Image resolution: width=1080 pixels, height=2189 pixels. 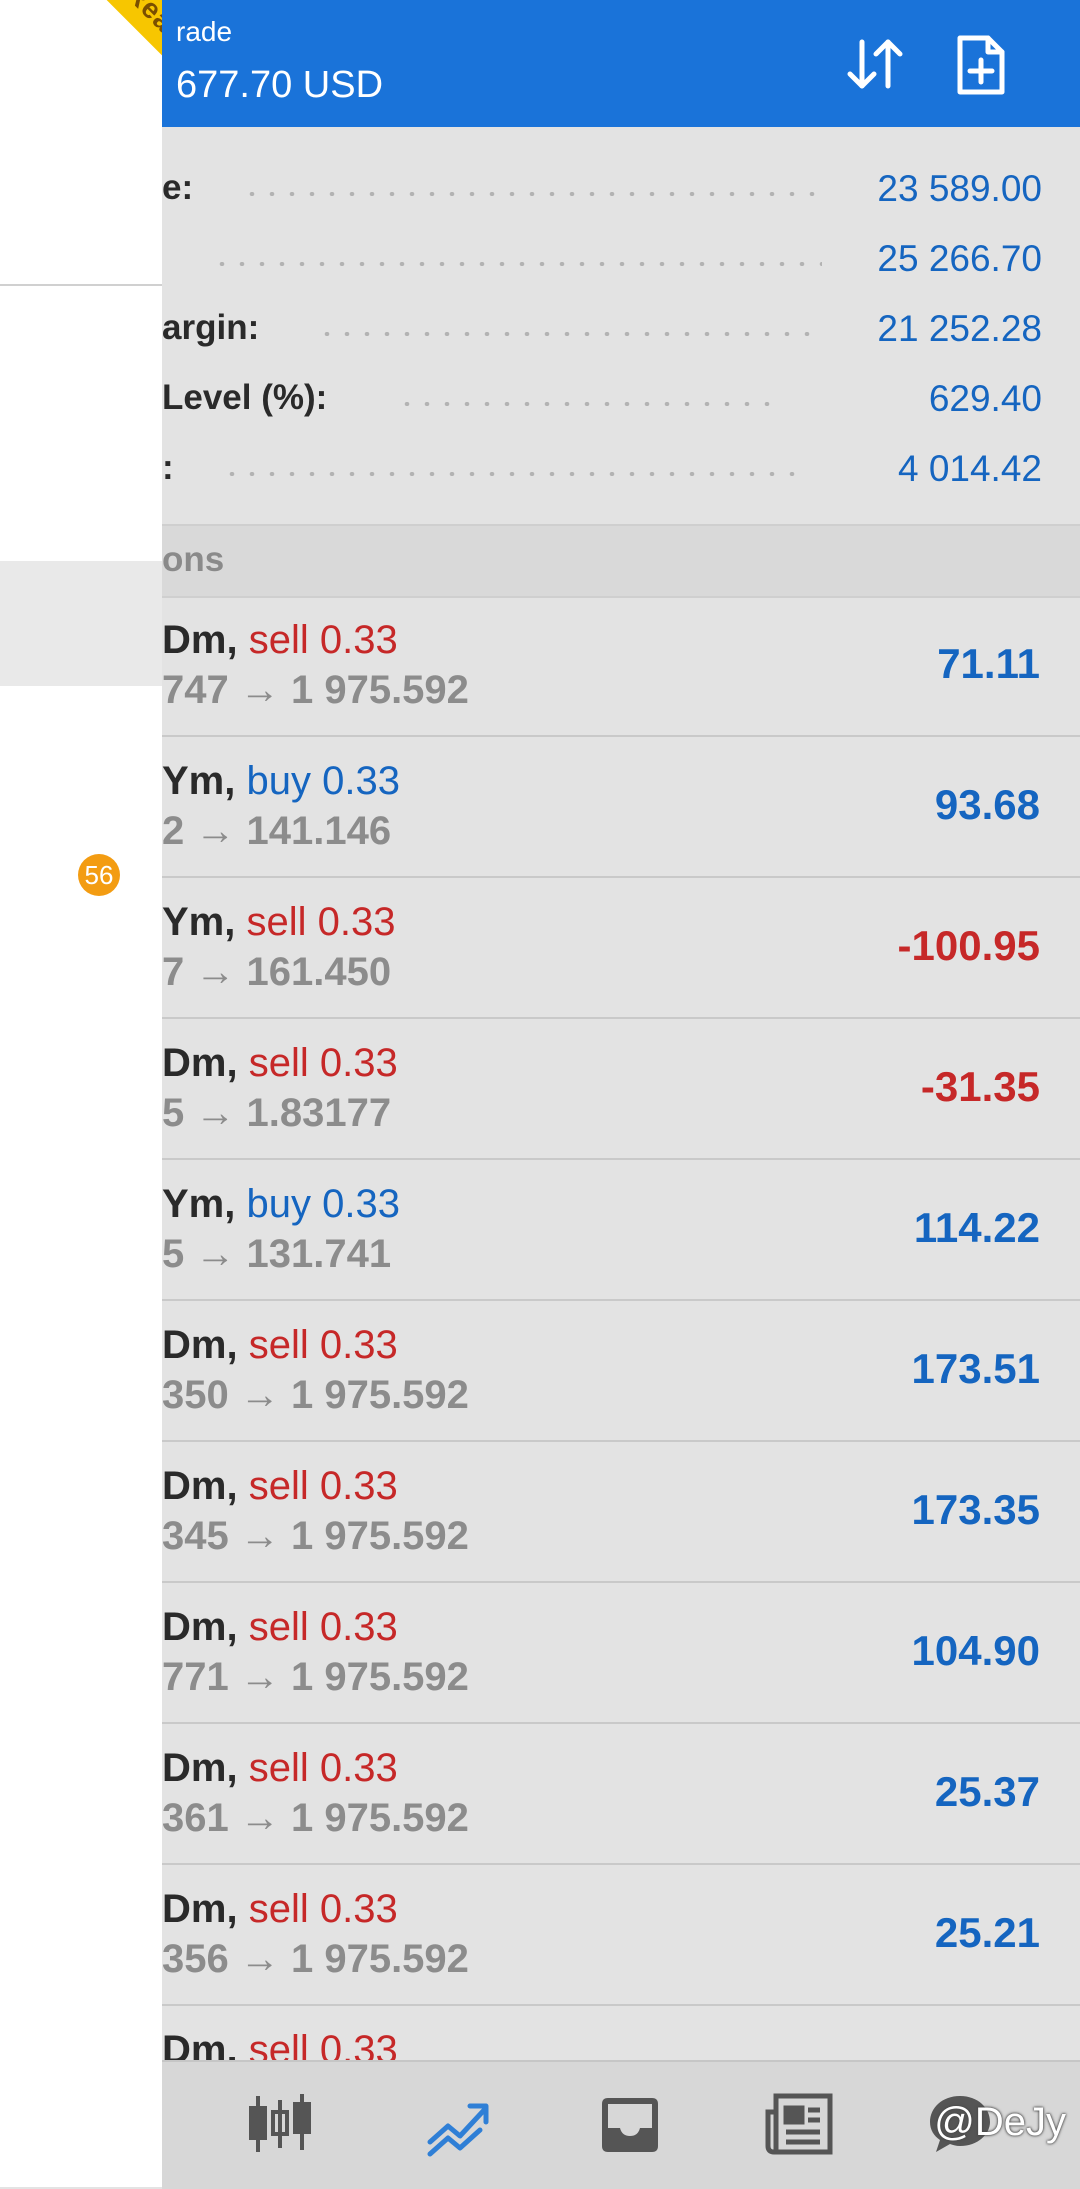 I want to click on position-row: Dm, sell 0.33 350 → 1 975.592 173.51, so click(x=621, y=1371).